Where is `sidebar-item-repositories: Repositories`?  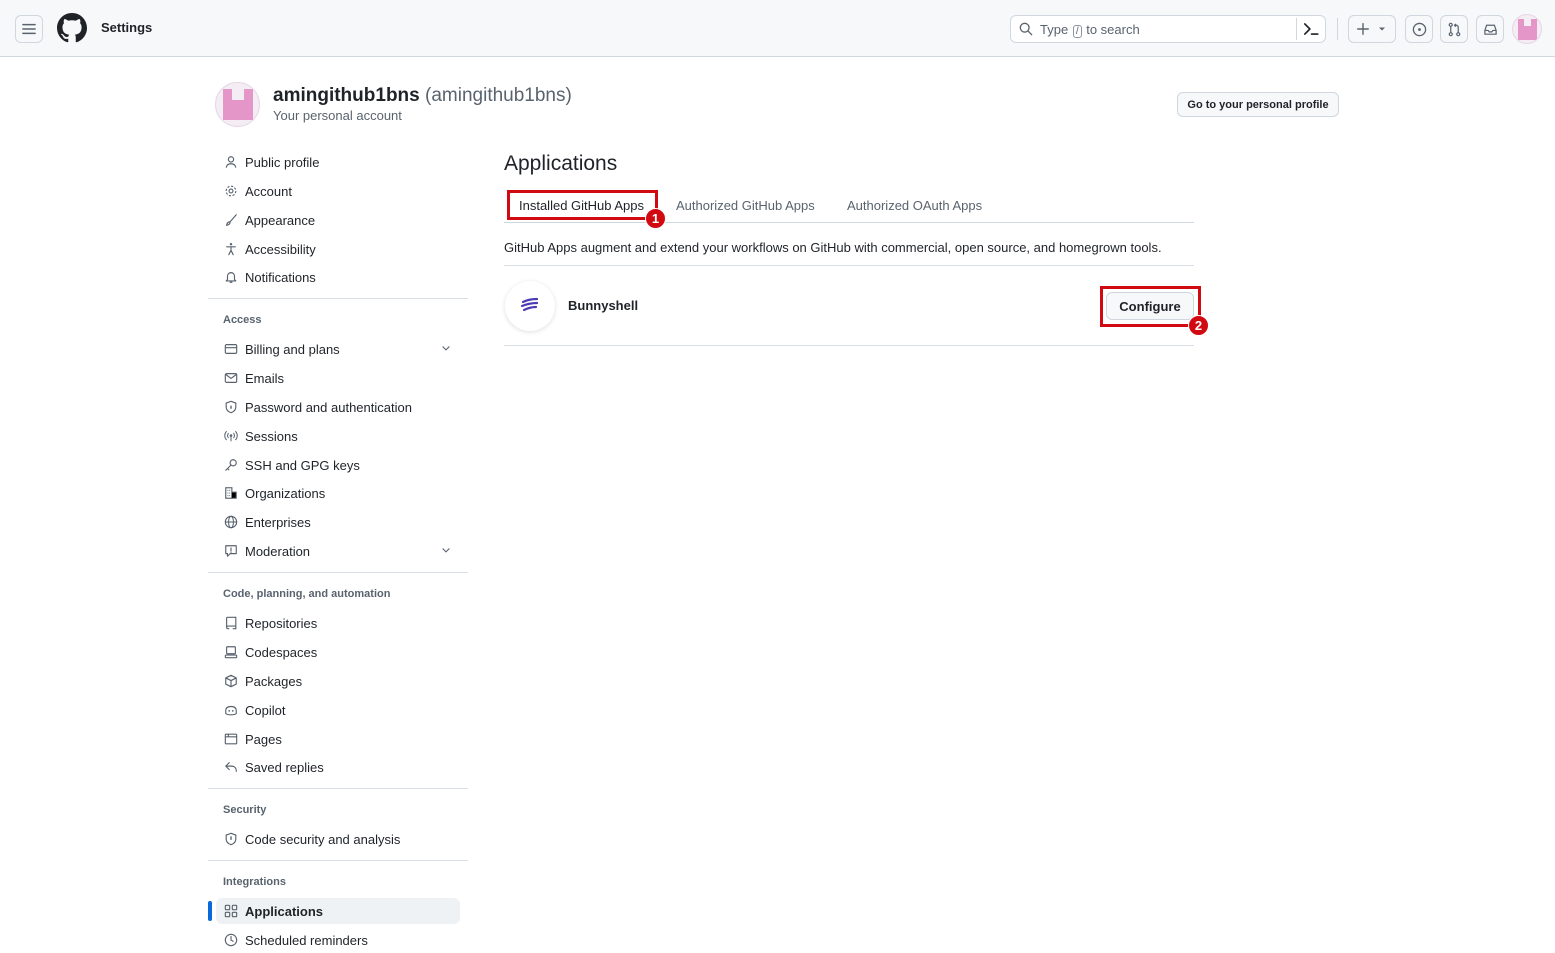 sidebar-item-repositories: Repositories is located at coordinates (338, 623).